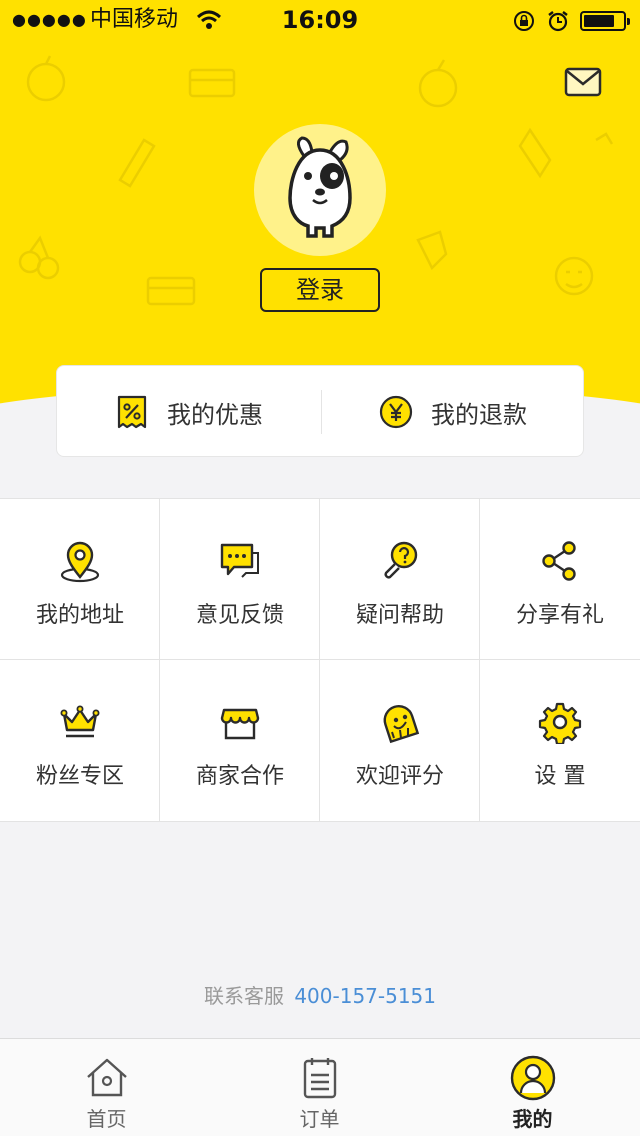 This screenshot has height=1136, width=640. I want to click on storefront-icon, so click(240, 724).